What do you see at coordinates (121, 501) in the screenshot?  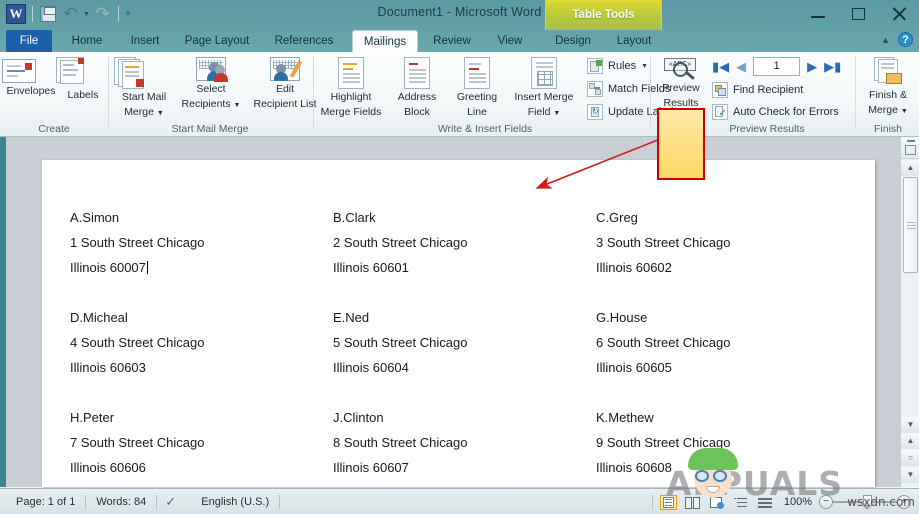 I see `word-count: Words: 84` at bounding box center [121, 501].